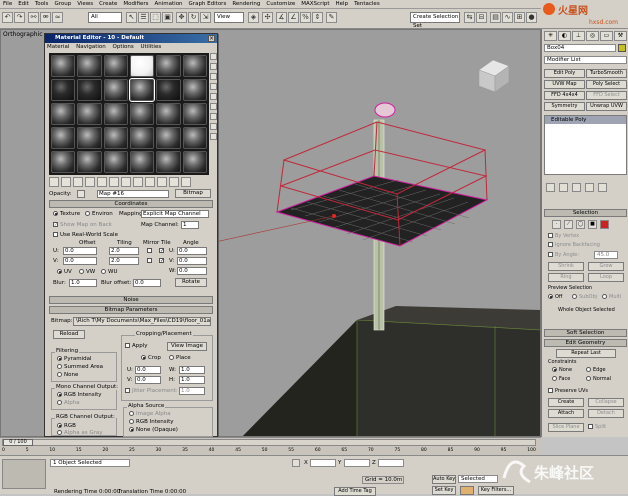 The height and width of the screenshot is (496, 628). What do you see at coordinates (23, 4) in the screenshot?
I see `menu-edit: Edit` at bounding box center [23, 4].